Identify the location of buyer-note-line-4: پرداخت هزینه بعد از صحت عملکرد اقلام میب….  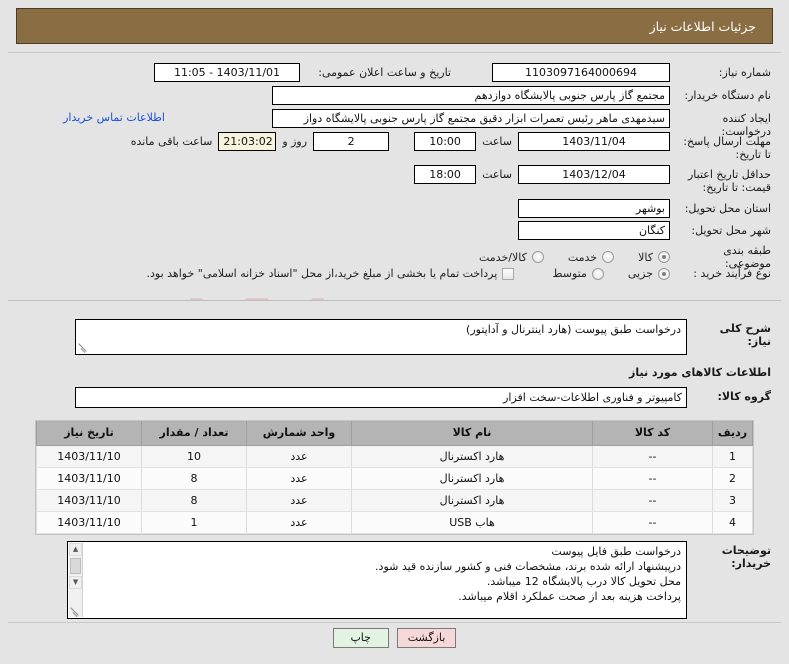
(569, 596).